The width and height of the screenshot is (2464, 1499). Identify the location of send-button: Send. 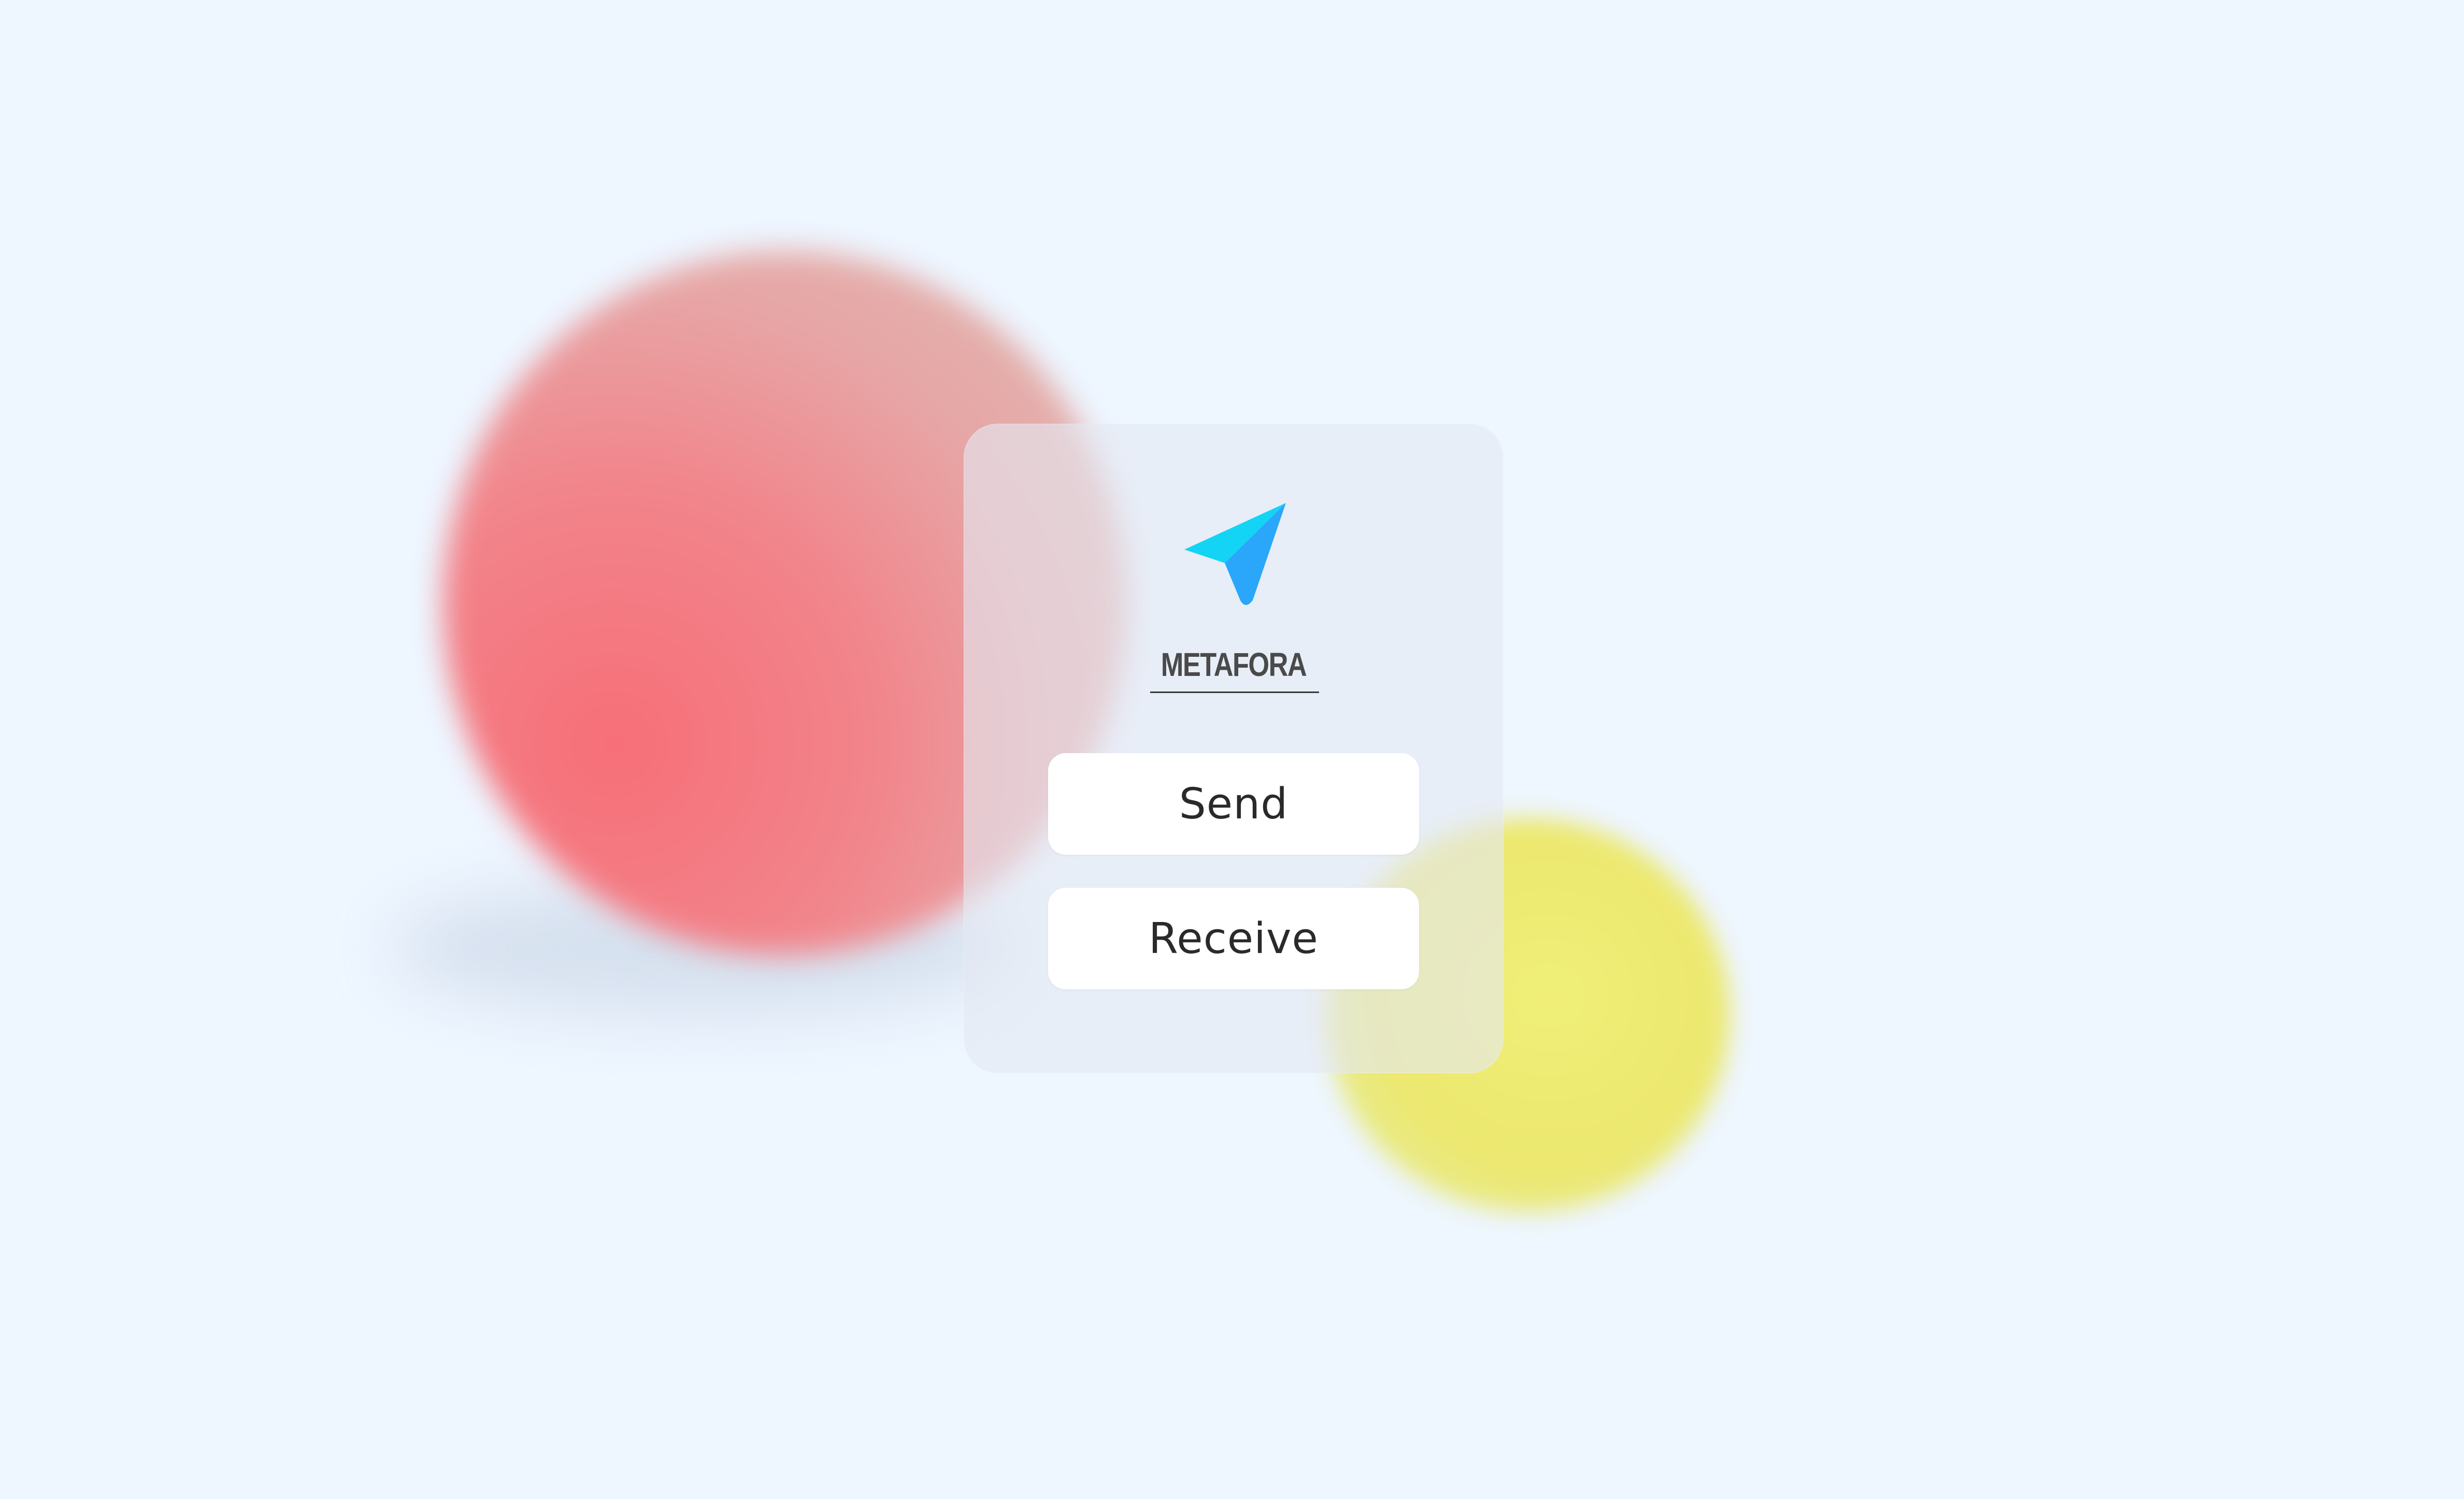
(1234, 804).